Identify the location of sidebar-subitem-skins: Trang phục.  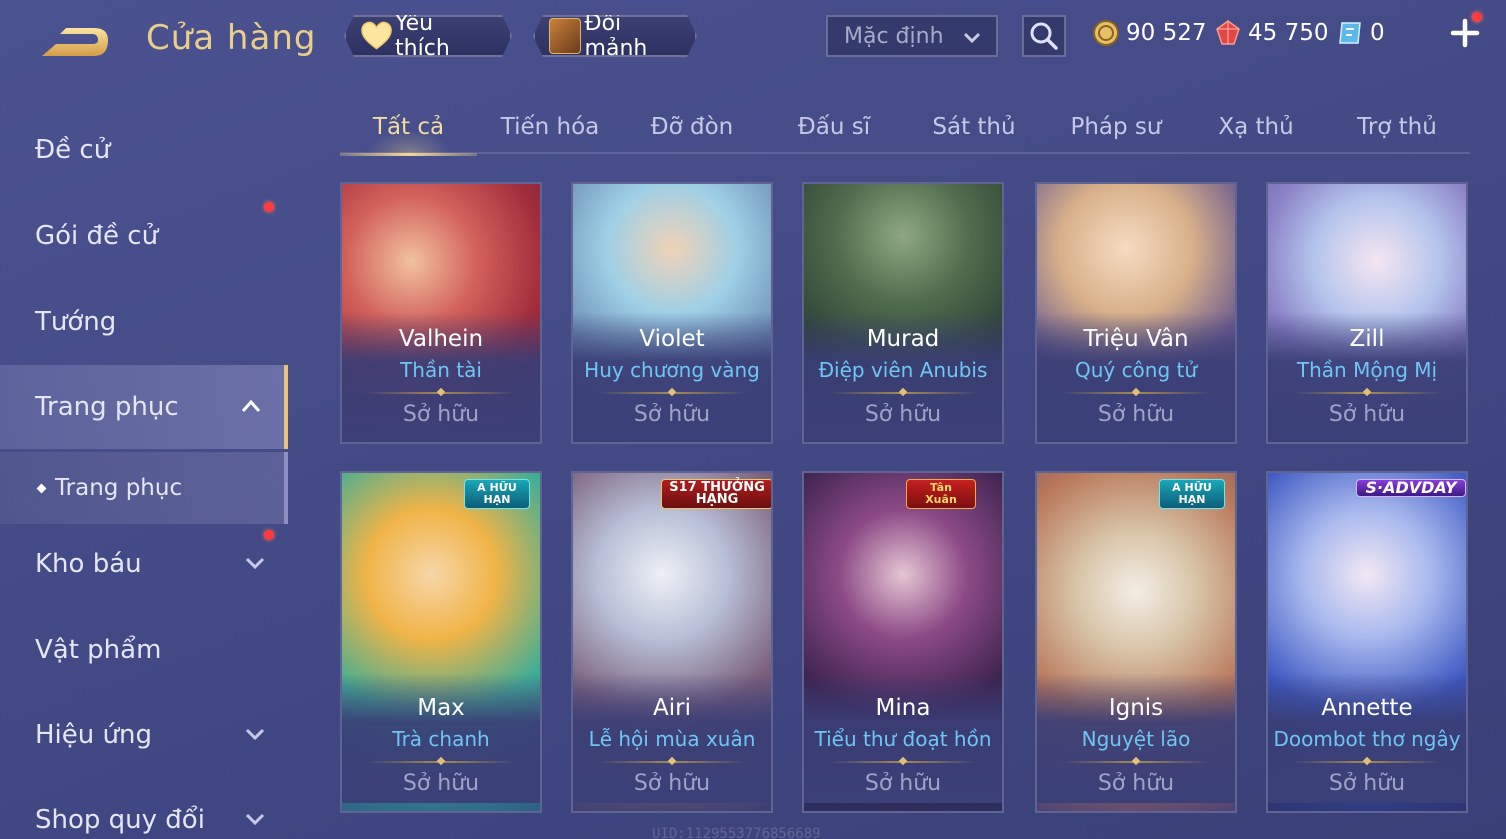
(144, 488).